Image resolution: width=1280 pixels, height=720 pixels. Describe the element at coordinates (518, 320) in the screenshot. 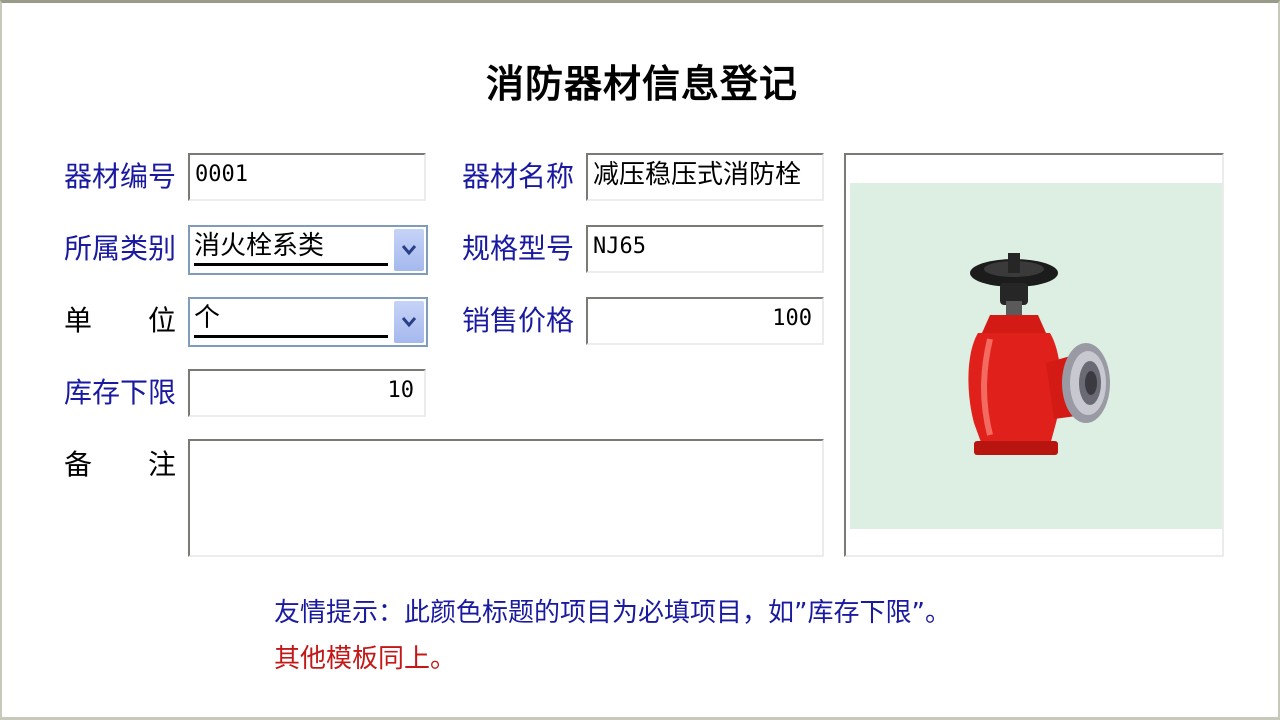

I see `sale-price-label: 销售价格` at that location.